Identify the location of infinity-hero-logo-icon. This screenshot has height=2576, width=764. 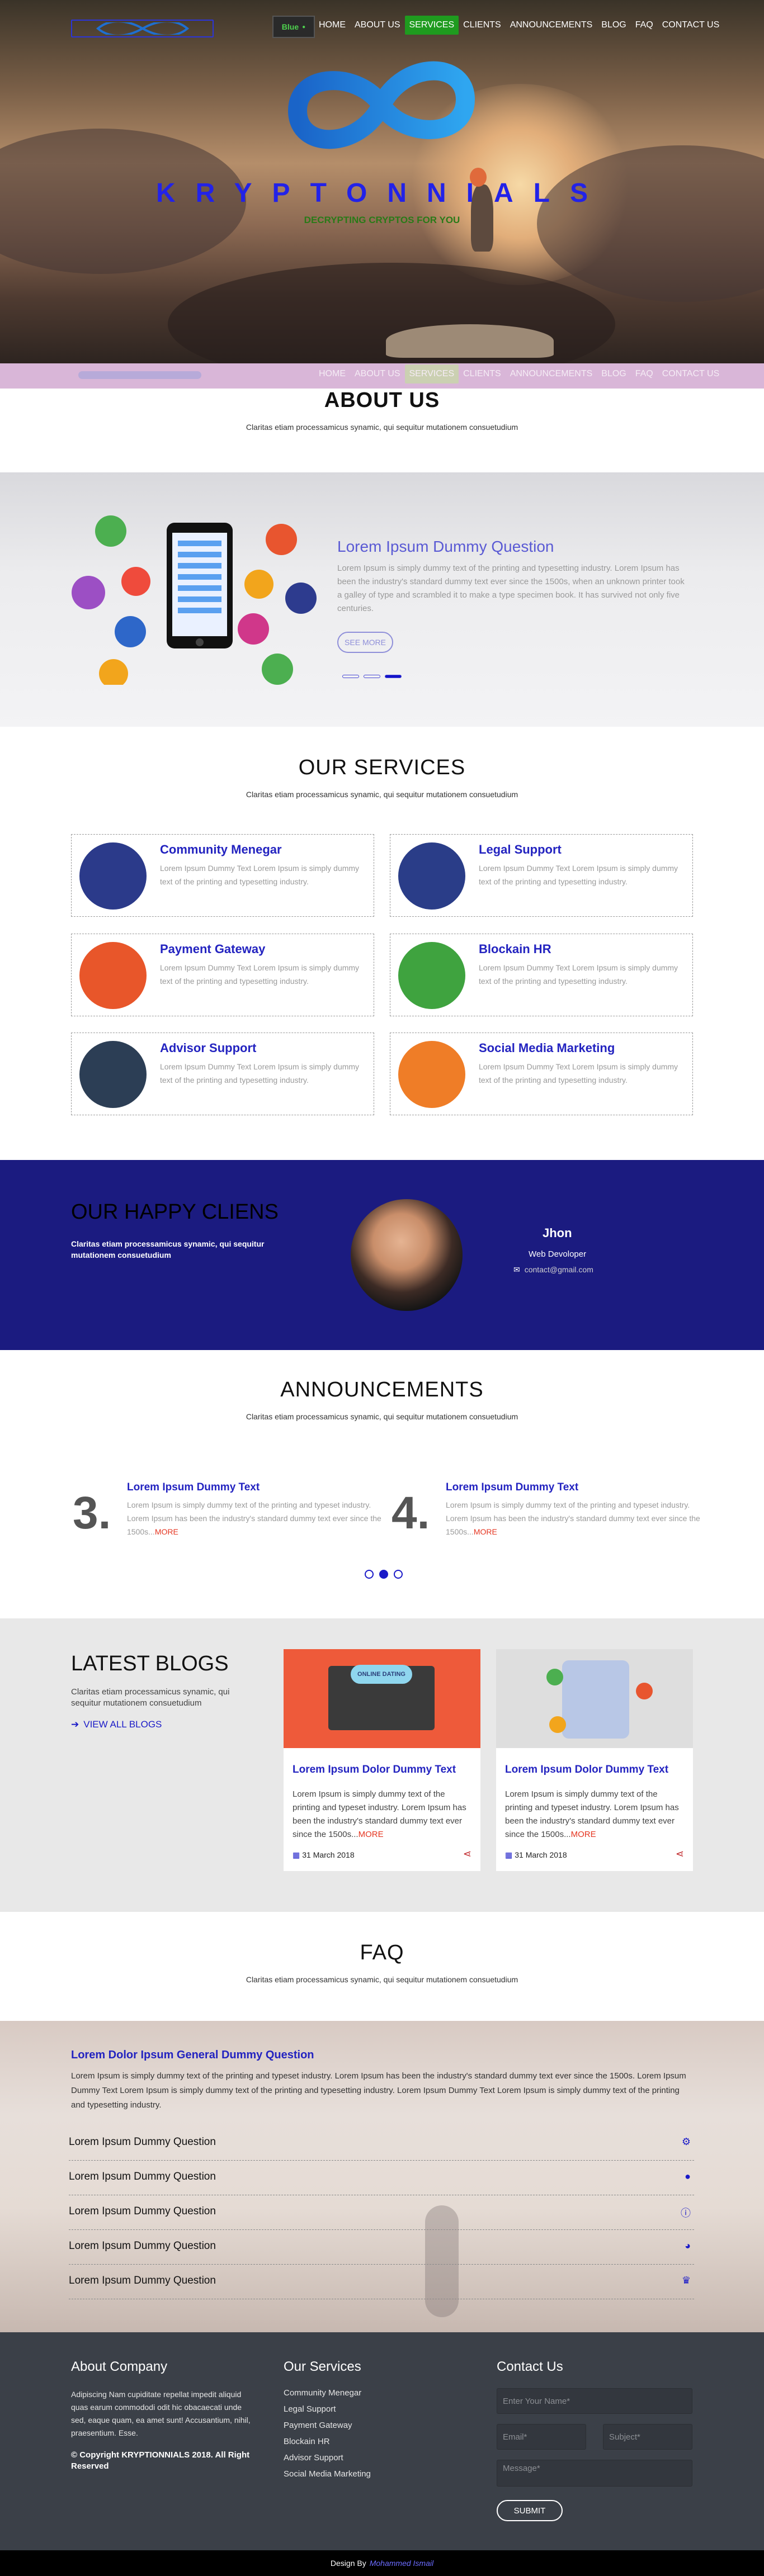
(381, 105).